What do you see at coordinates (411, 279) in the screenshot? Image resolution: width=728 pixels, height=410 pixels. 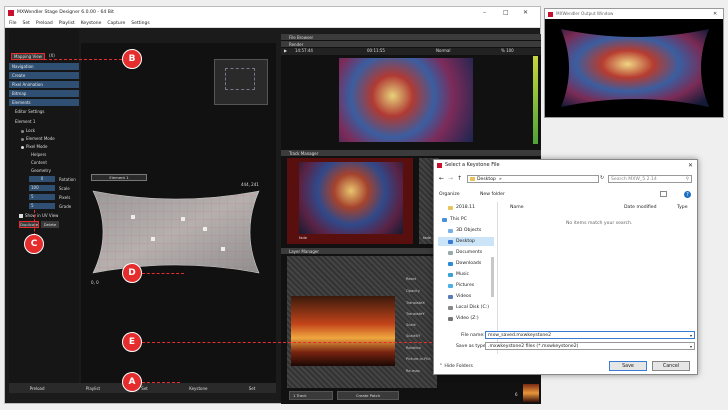 I see `prop-reset: Reset` at bounding box center [411, 279].